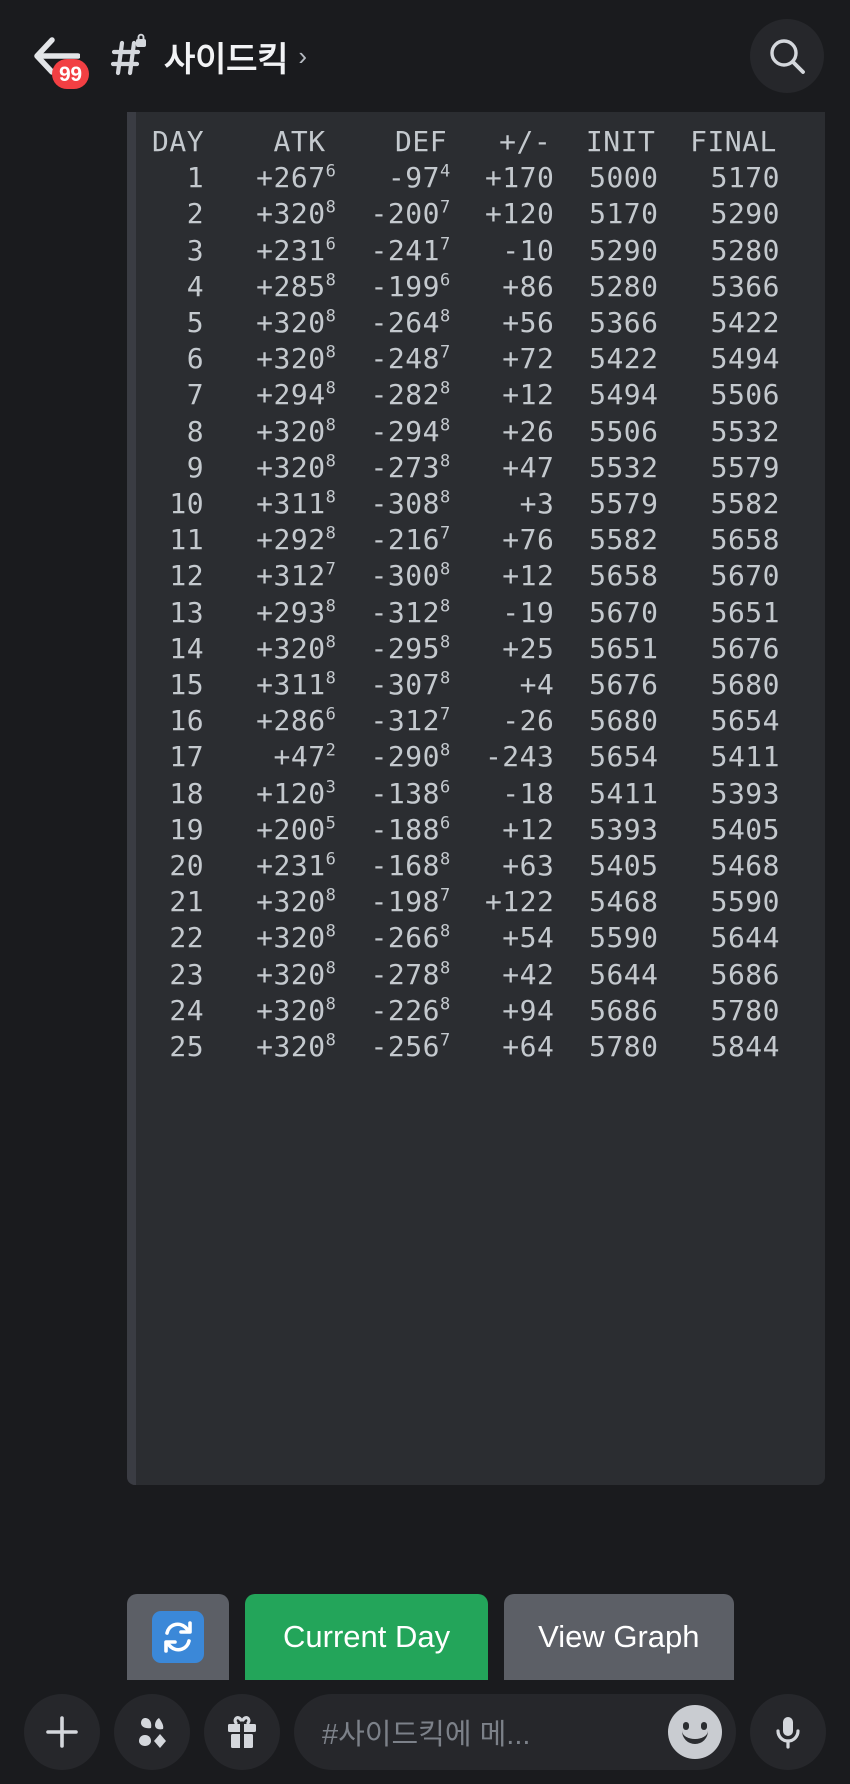 The width and height of the screenshot is (850, 1784). I want to click on chevron-right-icon: ›, so click(302, 56).